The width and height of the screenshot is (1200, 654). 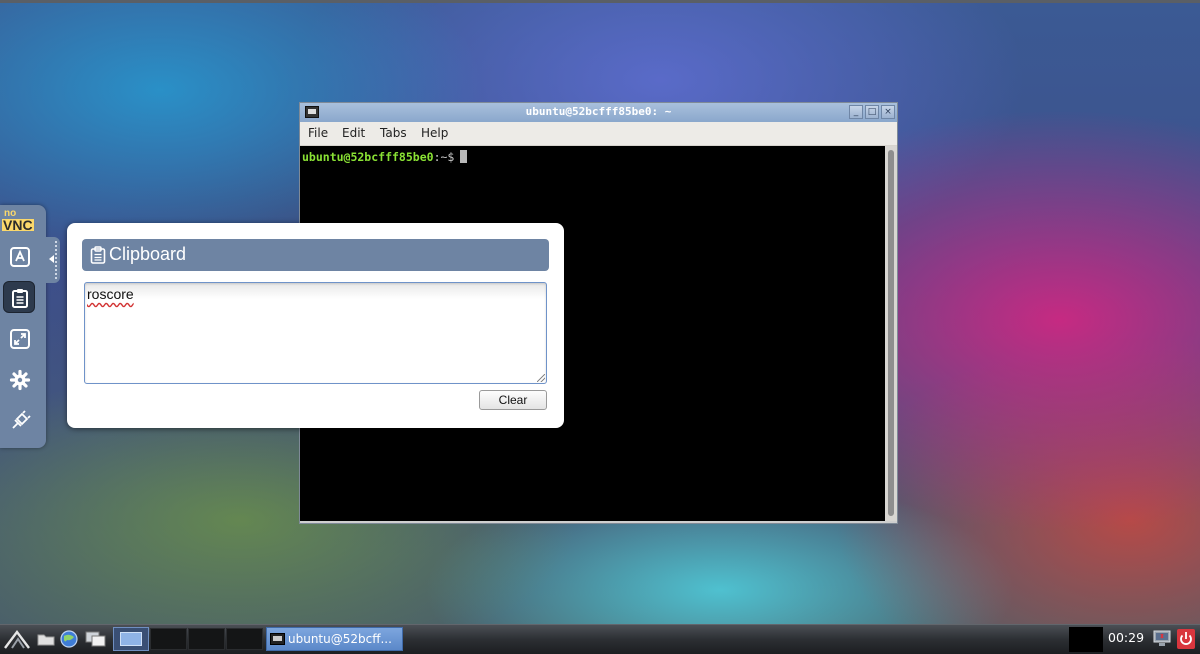 I want to click on textarea-resize-handle, so click(x=541, y=378).